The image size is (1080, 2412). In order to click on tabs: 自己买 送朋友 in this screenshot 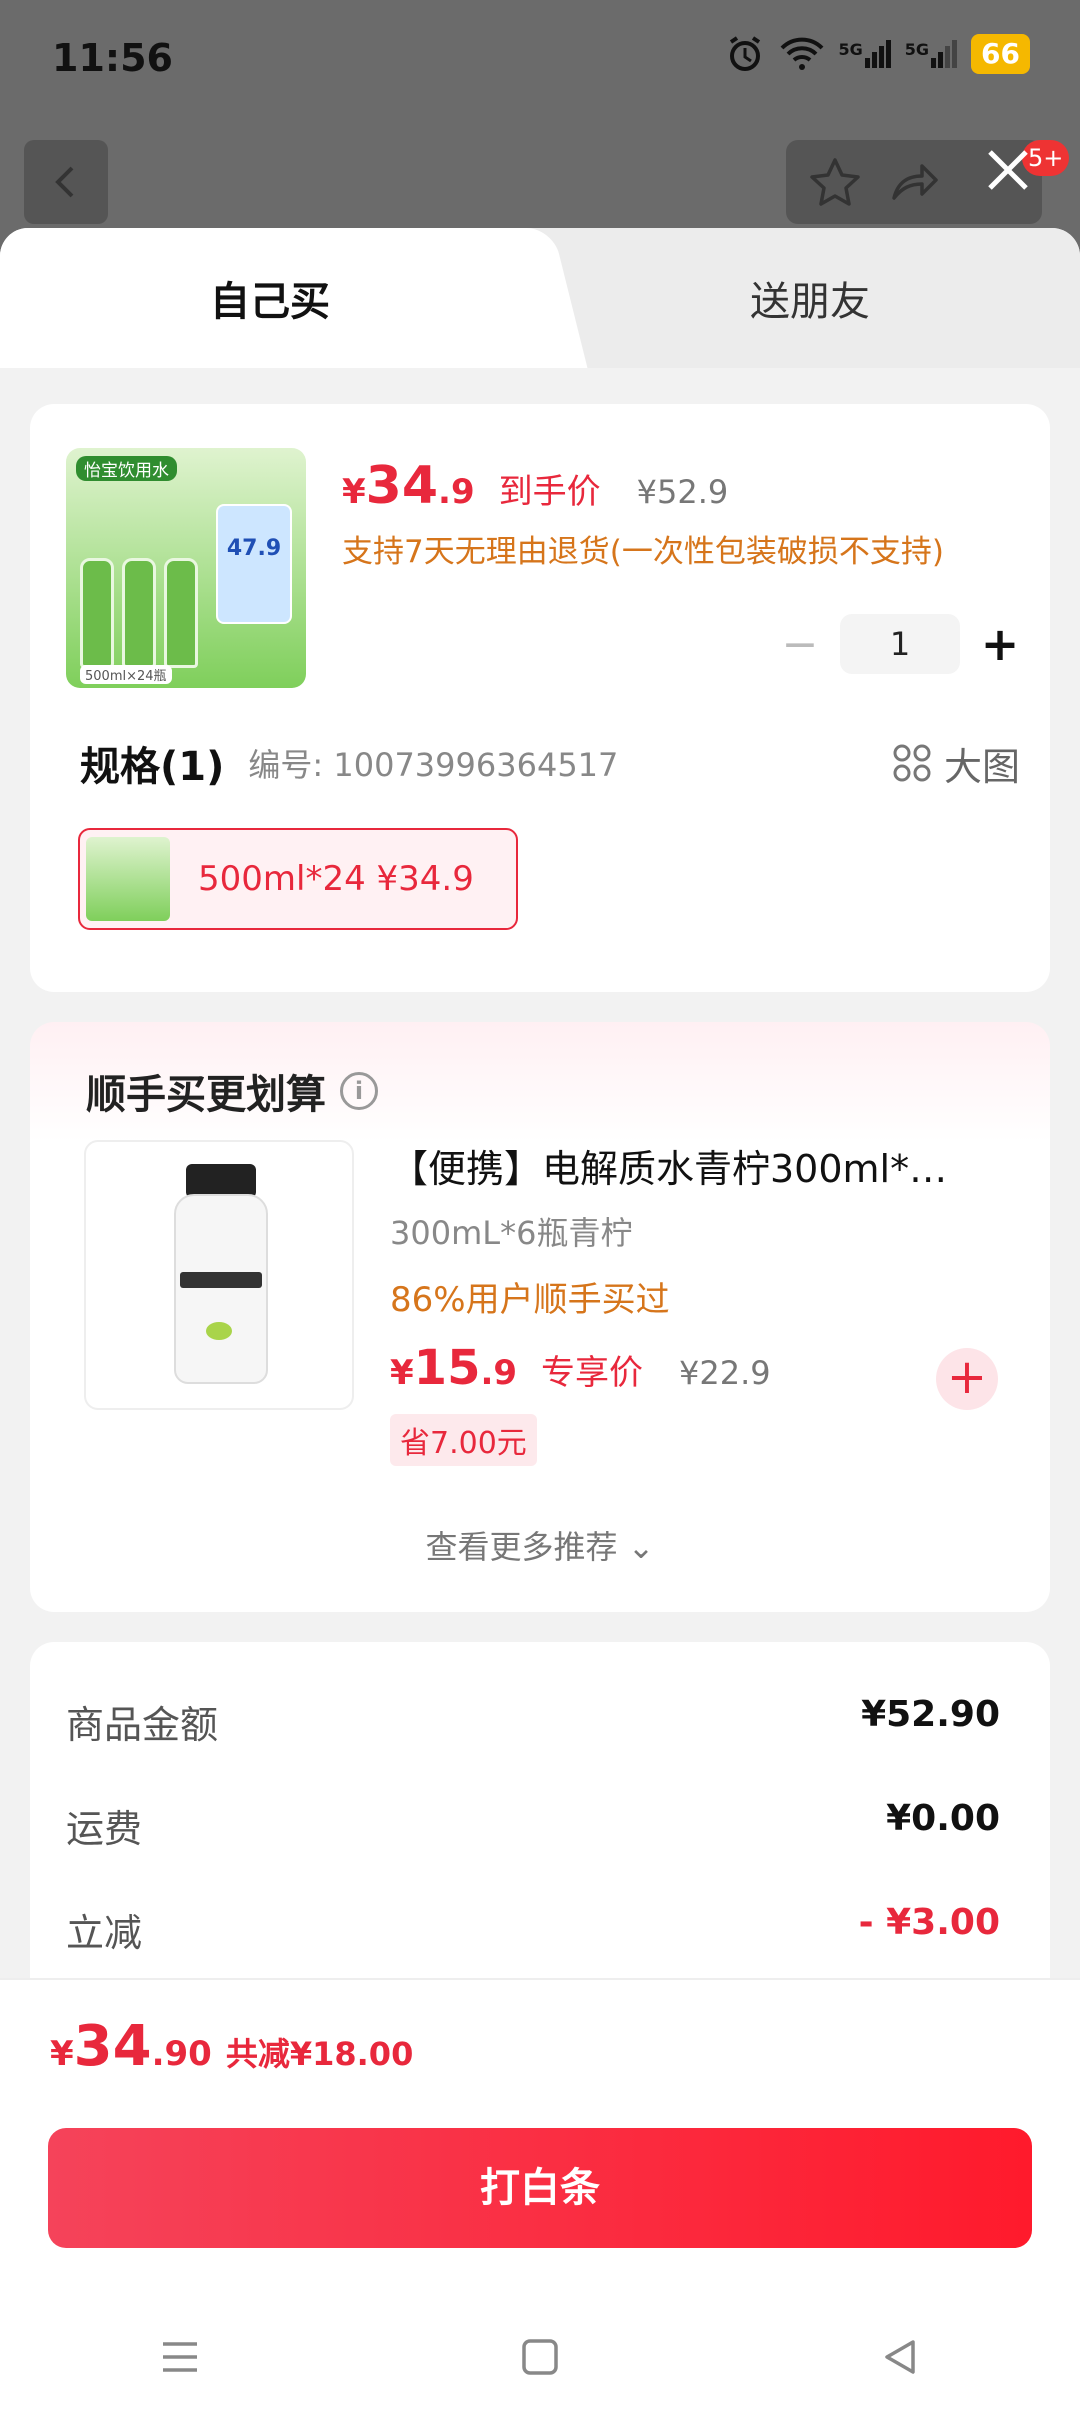, I will do `click(540, 298)`.